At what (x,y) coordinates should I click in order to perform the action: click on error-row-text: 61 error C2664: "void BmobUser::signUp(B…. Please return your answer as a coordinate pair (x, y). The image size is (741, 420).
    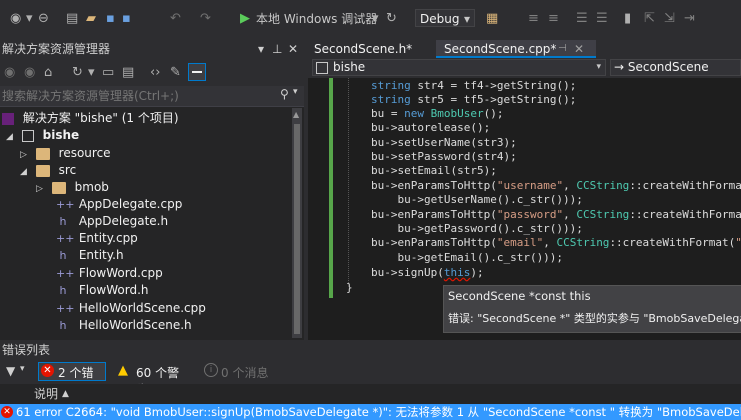
    Looking at the image, I should click on (378, 412).